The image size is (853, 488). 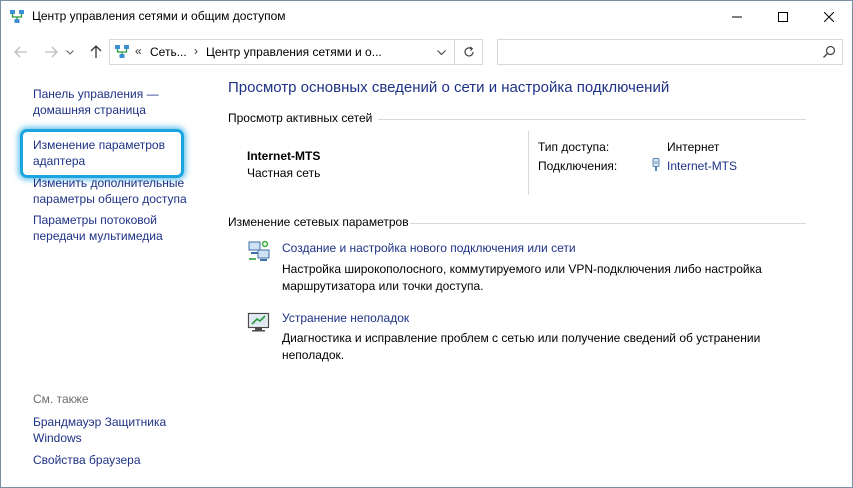 I want to click on access-type-label: Тип доступа:, so click(x=574, y=147).